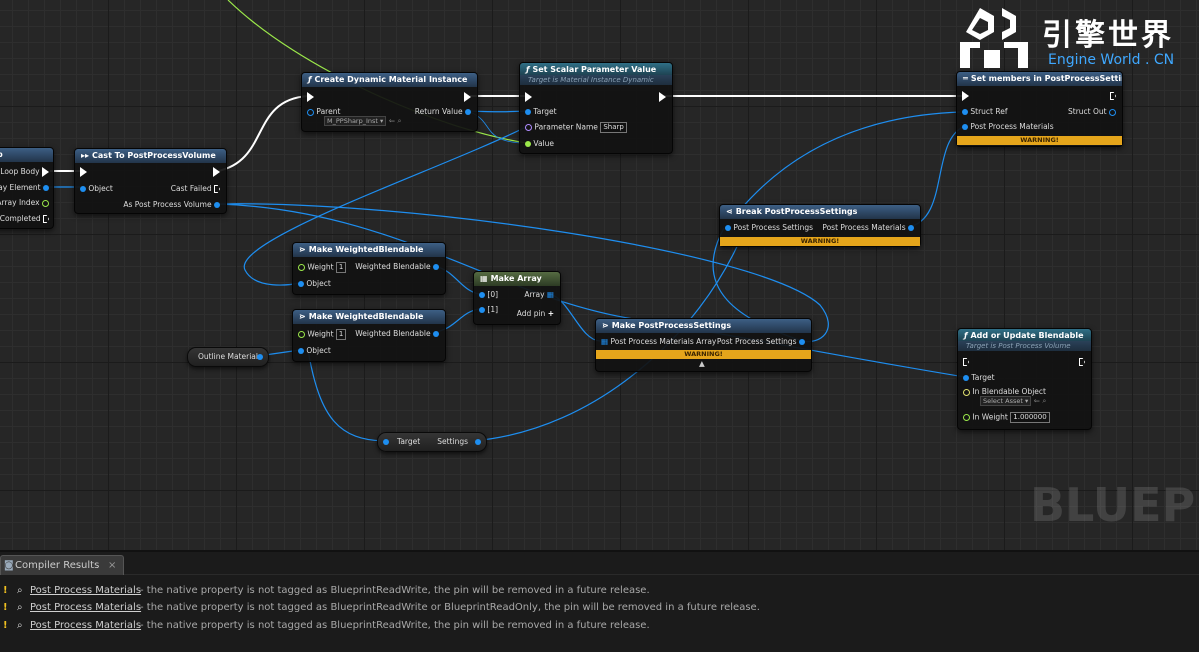  Describe the element at coordinates (484, 278) in the screenshot. I see `array-icon: ▦` at that location.